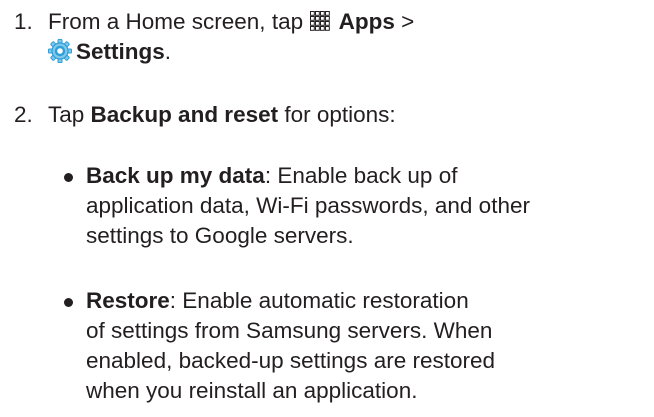 This screenshot has width=654, height=417. I want to click on option-desc-line: of settings from Samsung servers. When, so click(289, 330).